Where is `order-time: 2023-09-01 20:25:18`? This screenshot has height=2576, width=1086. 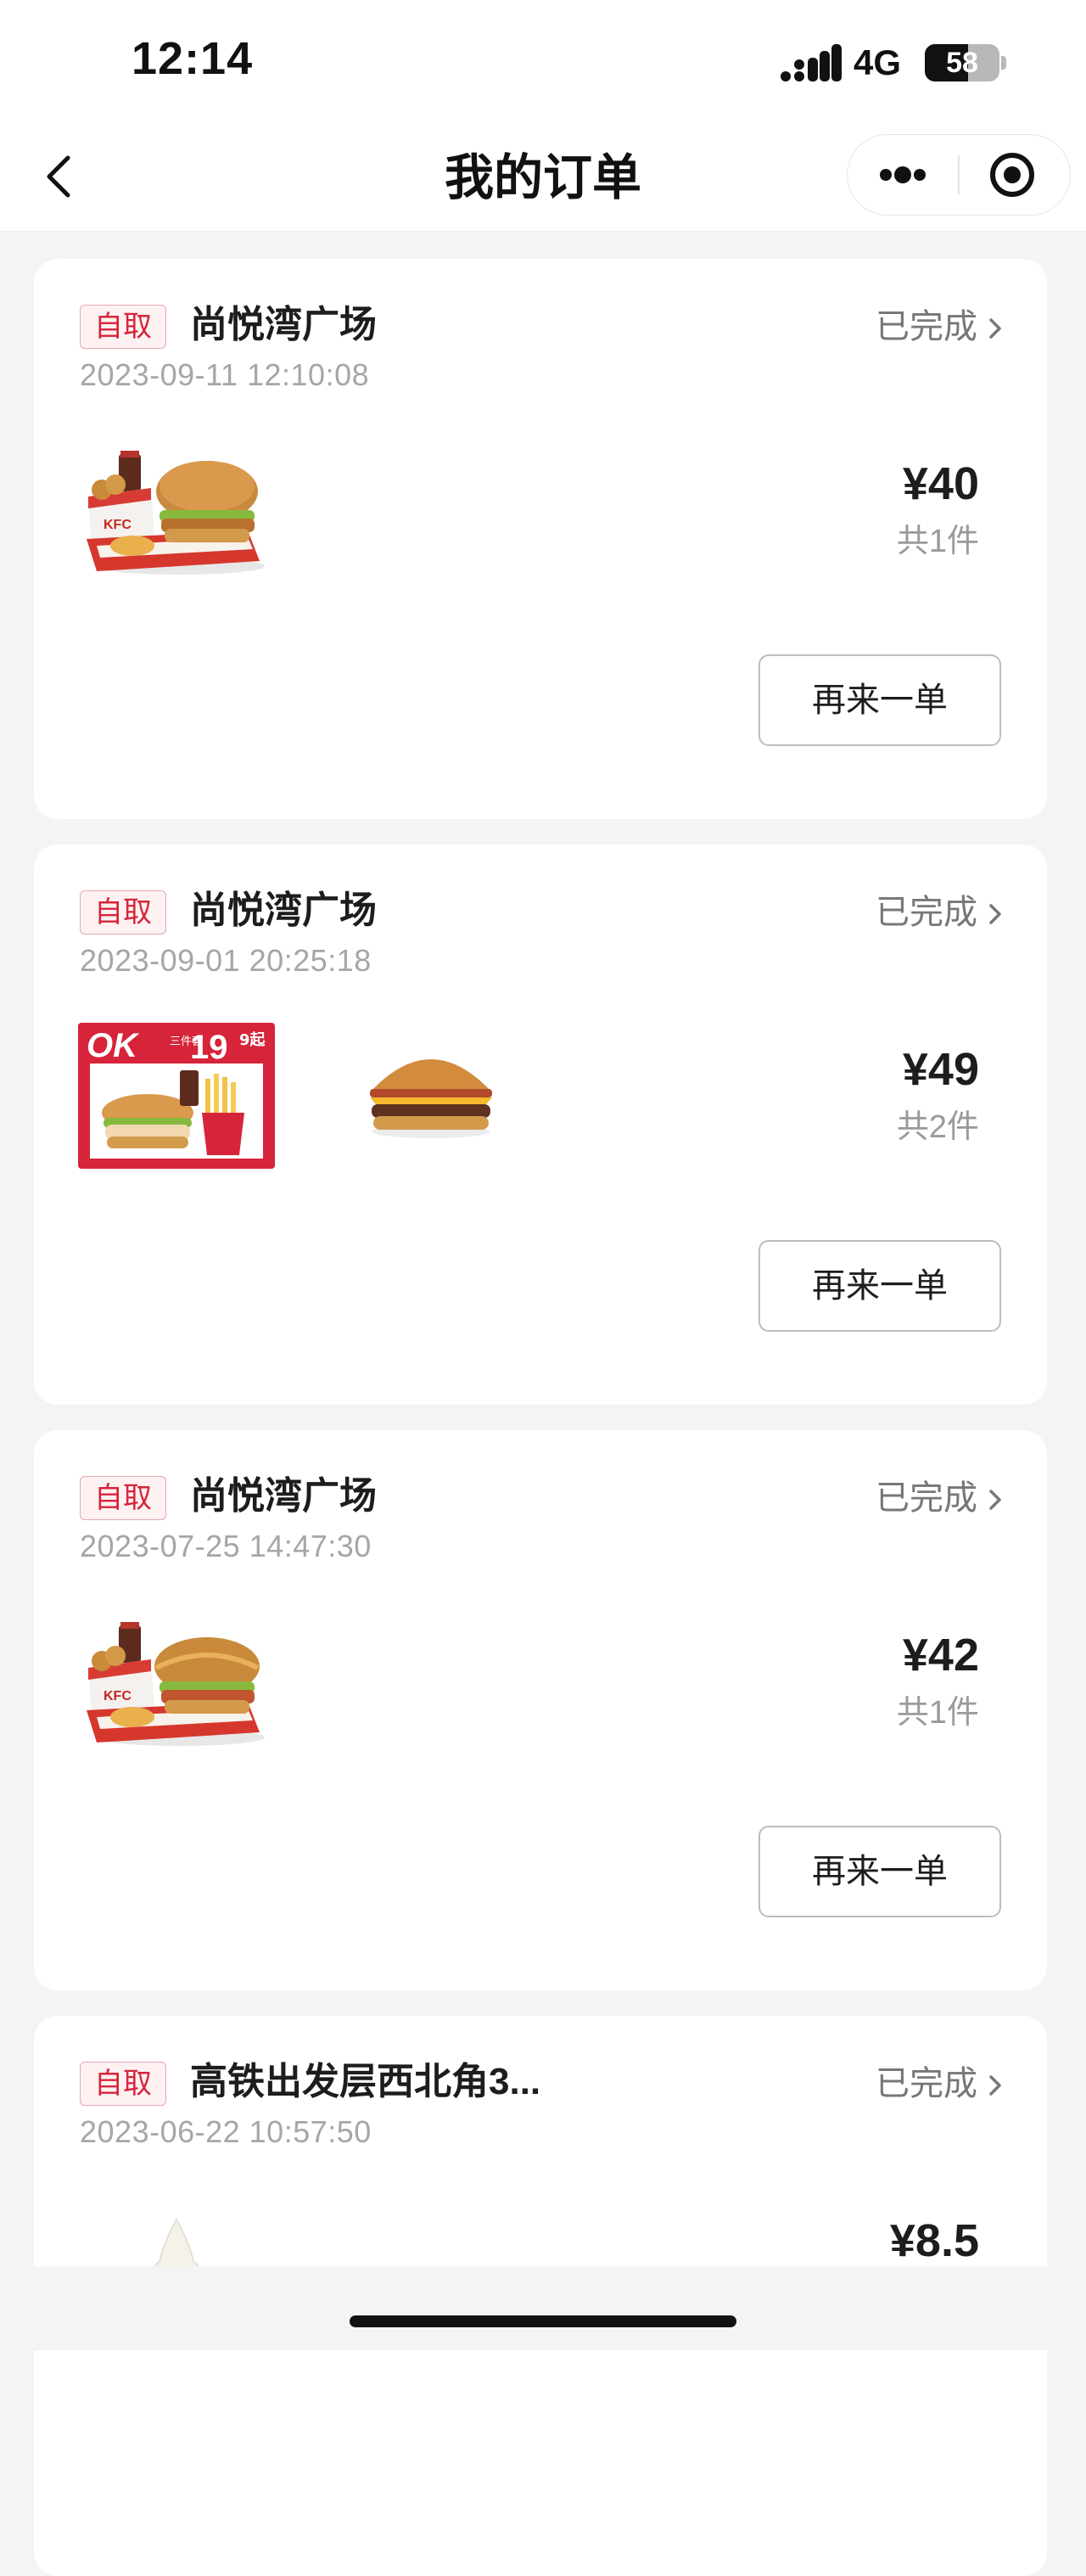
order-time: 2023-09-01 20:25:18 is located at coordinates (226, 960).